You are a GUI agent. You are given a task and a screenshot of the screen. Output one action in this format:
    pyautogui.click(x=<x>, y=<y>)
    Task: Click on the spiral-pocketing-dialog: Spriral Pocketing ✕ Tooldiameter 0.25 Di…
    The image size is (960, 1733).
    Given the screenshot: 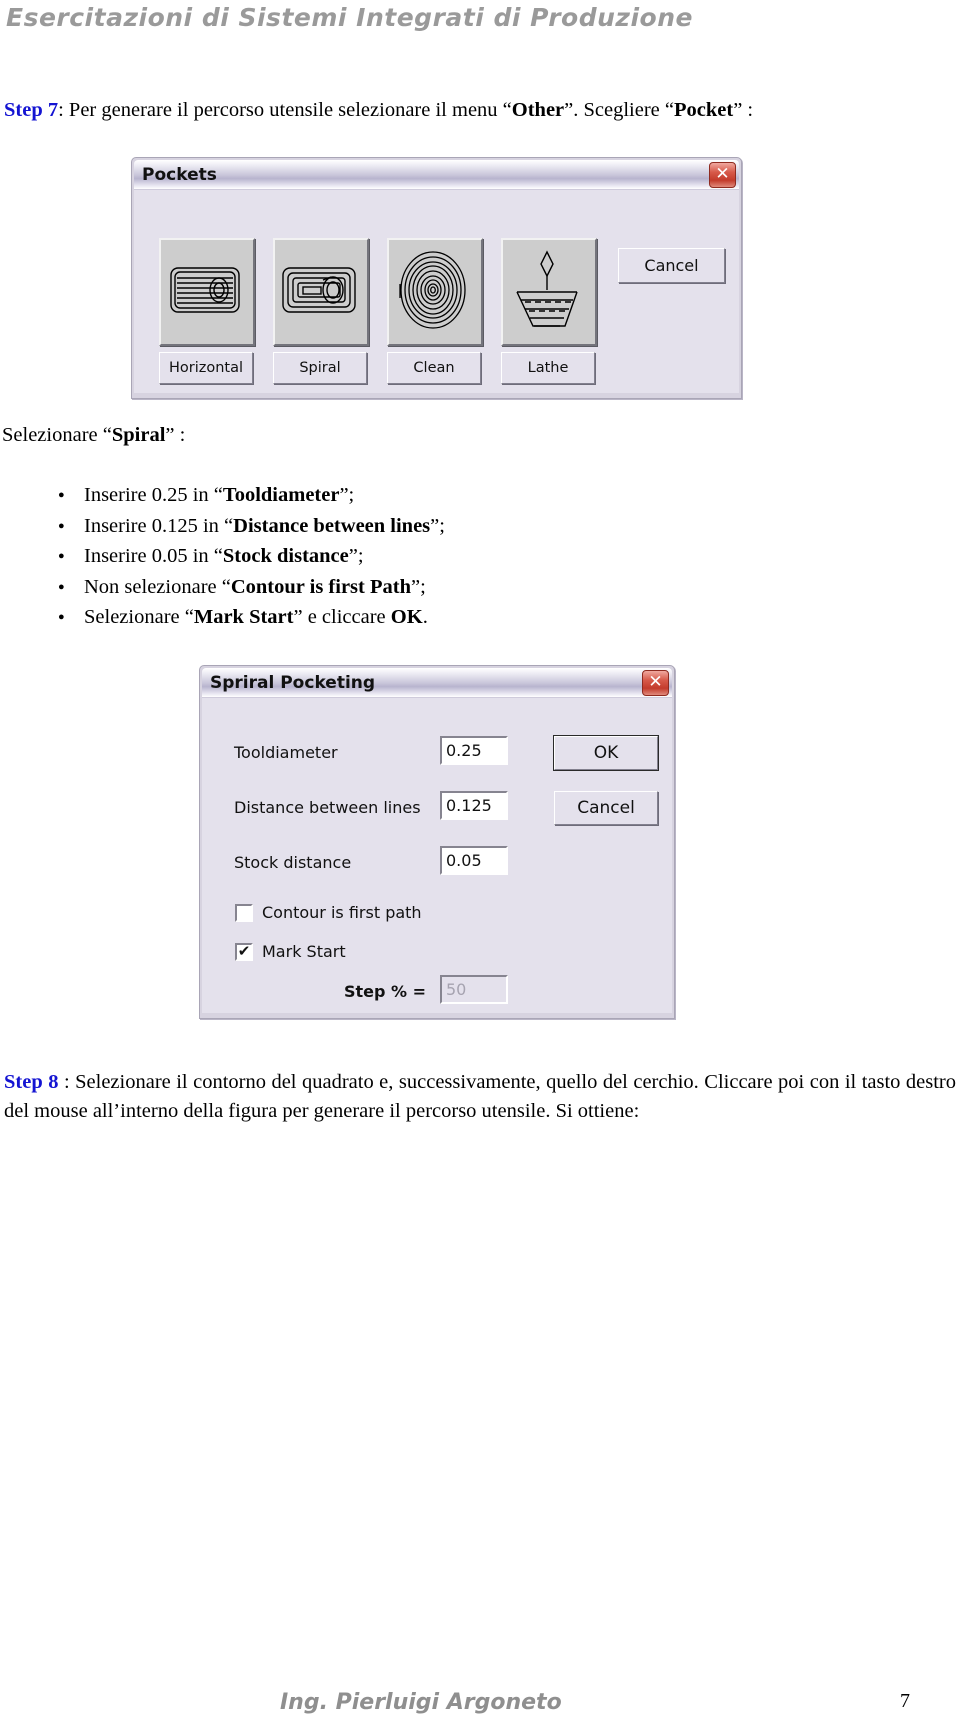 What is the action you would take?
    pyautogui.click(x=437, y=842)
    